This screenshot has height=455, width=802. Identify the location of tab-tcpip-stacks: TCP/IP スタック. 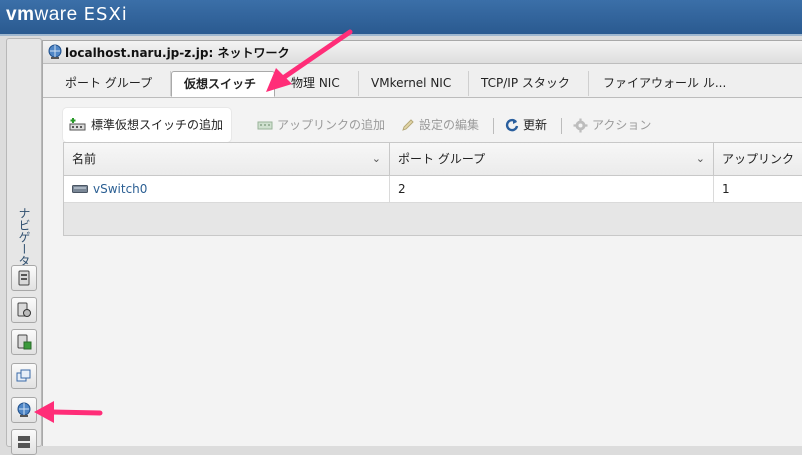
(529, 83).